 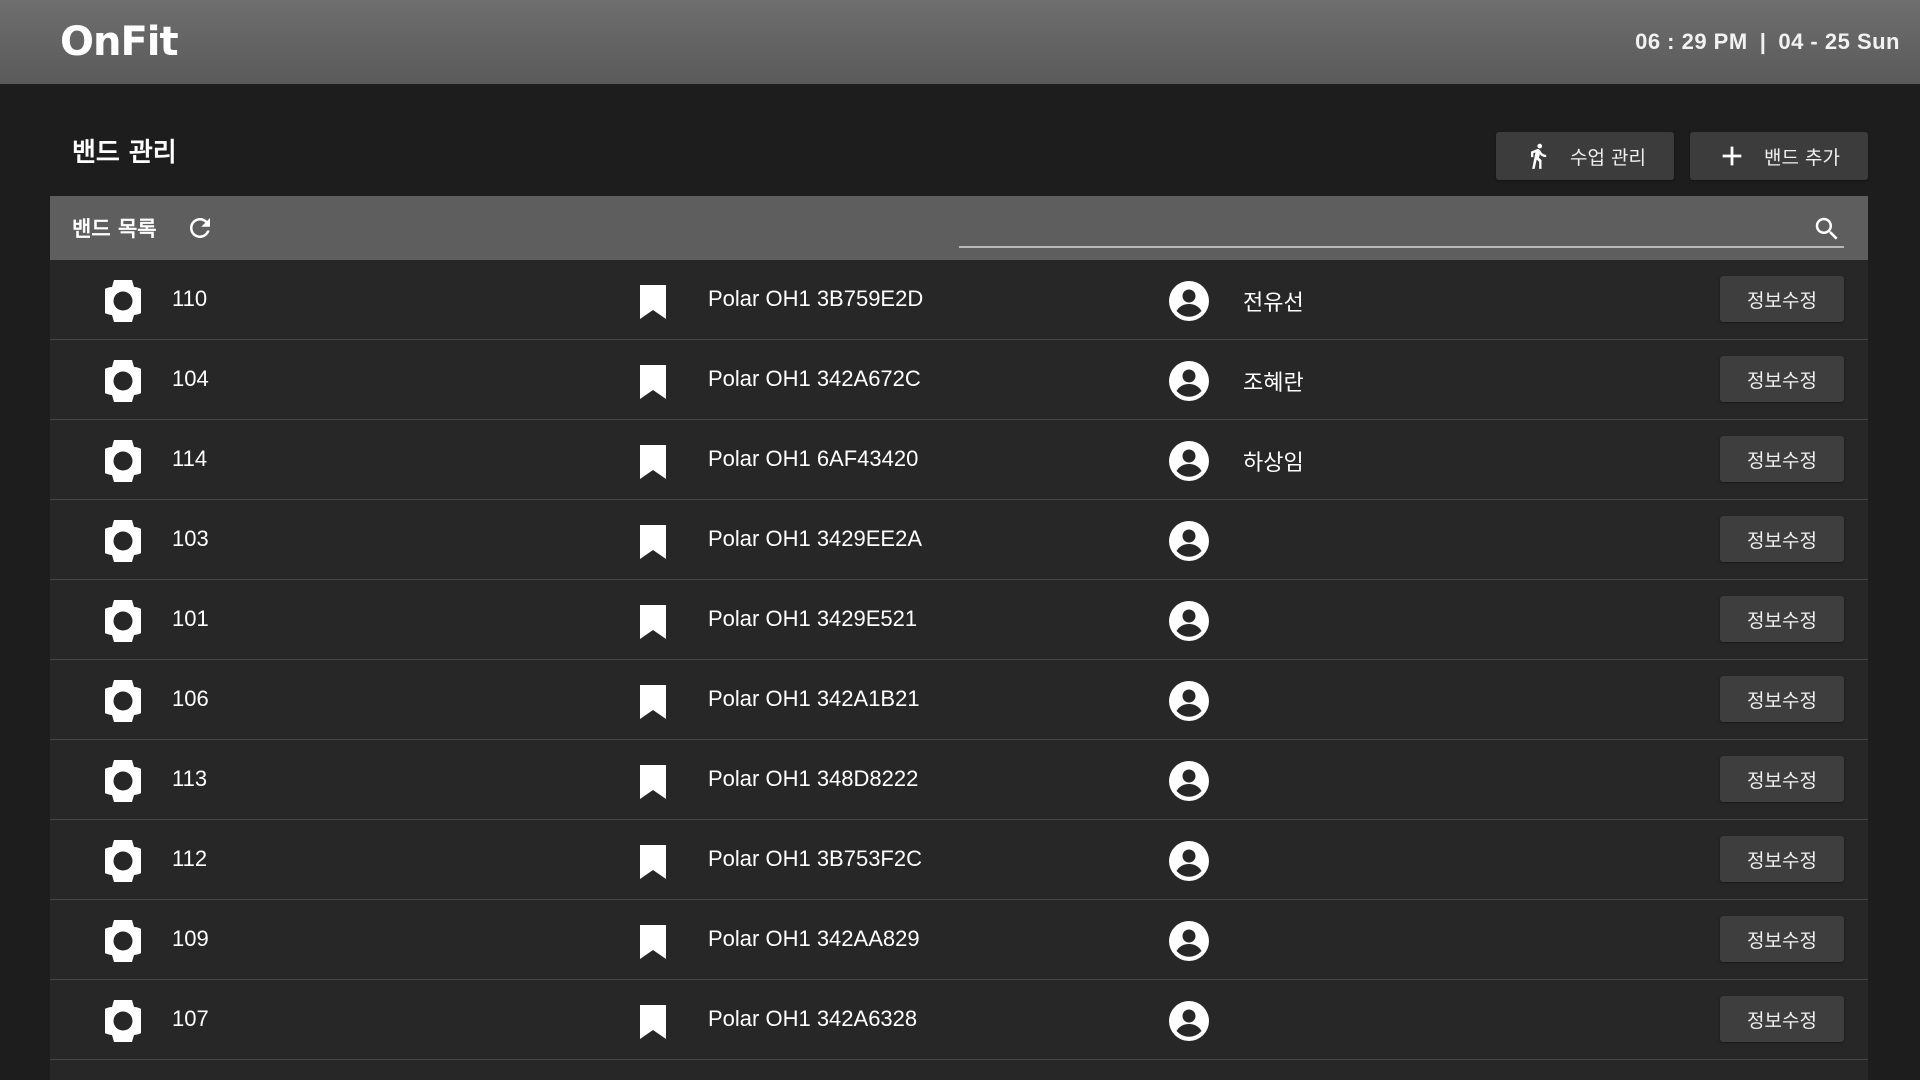 I want to click on app-logo: OnFit, so click(x=119, y=42).